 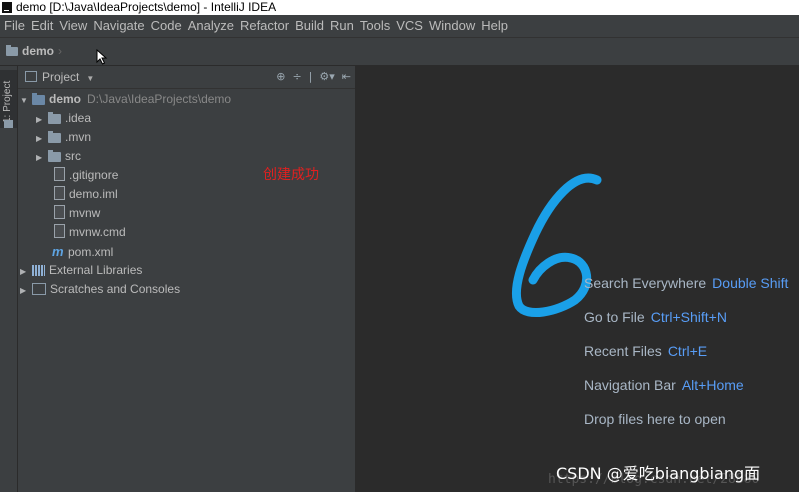 What do you see at coordinates (264, 26) in the screenshot?
I see `menu-refactor: Refactor` at bounding box center [264, 26].